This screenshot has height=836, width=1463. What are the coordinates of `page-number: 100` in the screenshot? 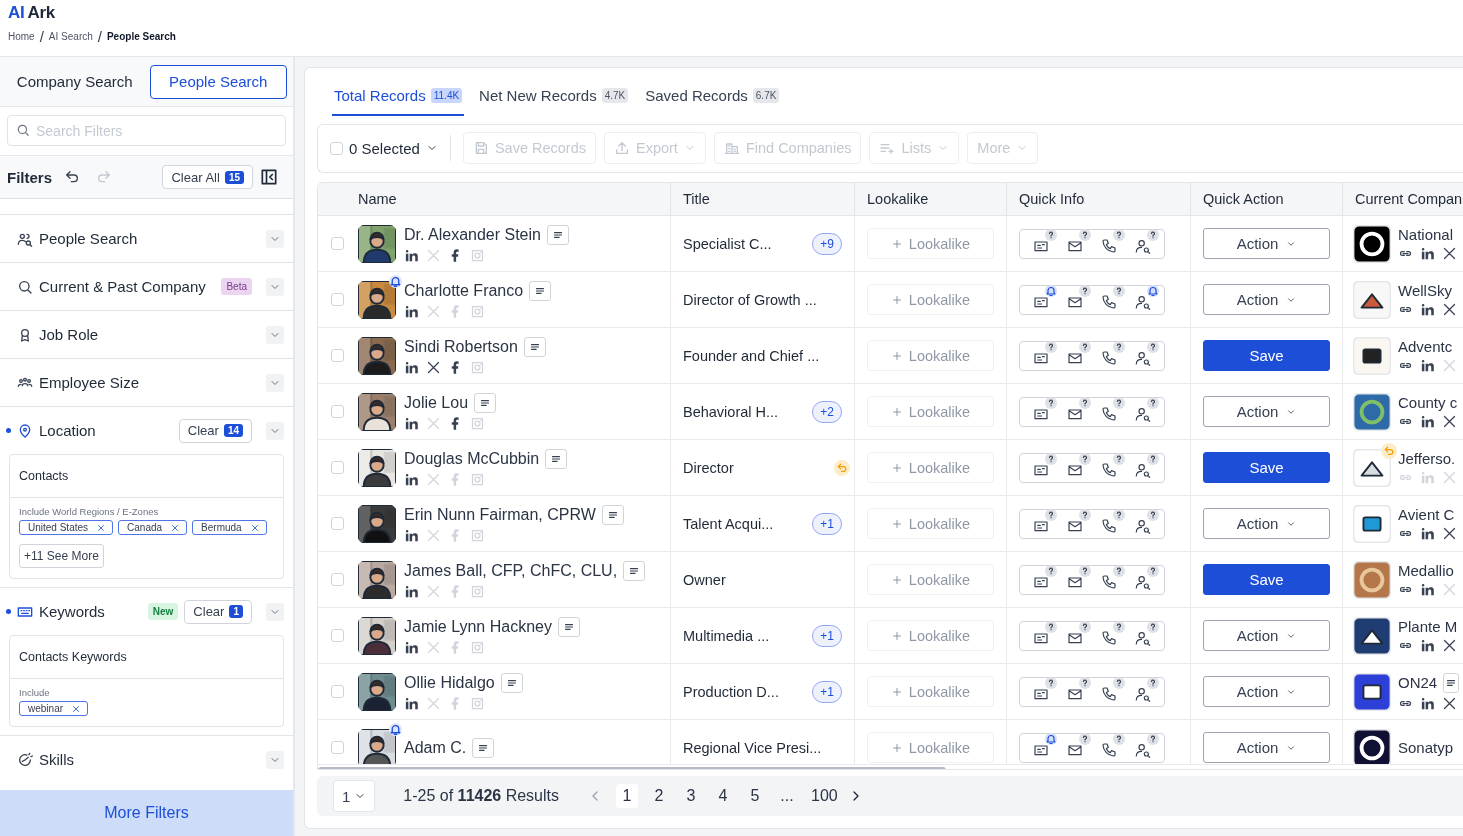 It's located at (824, 796).